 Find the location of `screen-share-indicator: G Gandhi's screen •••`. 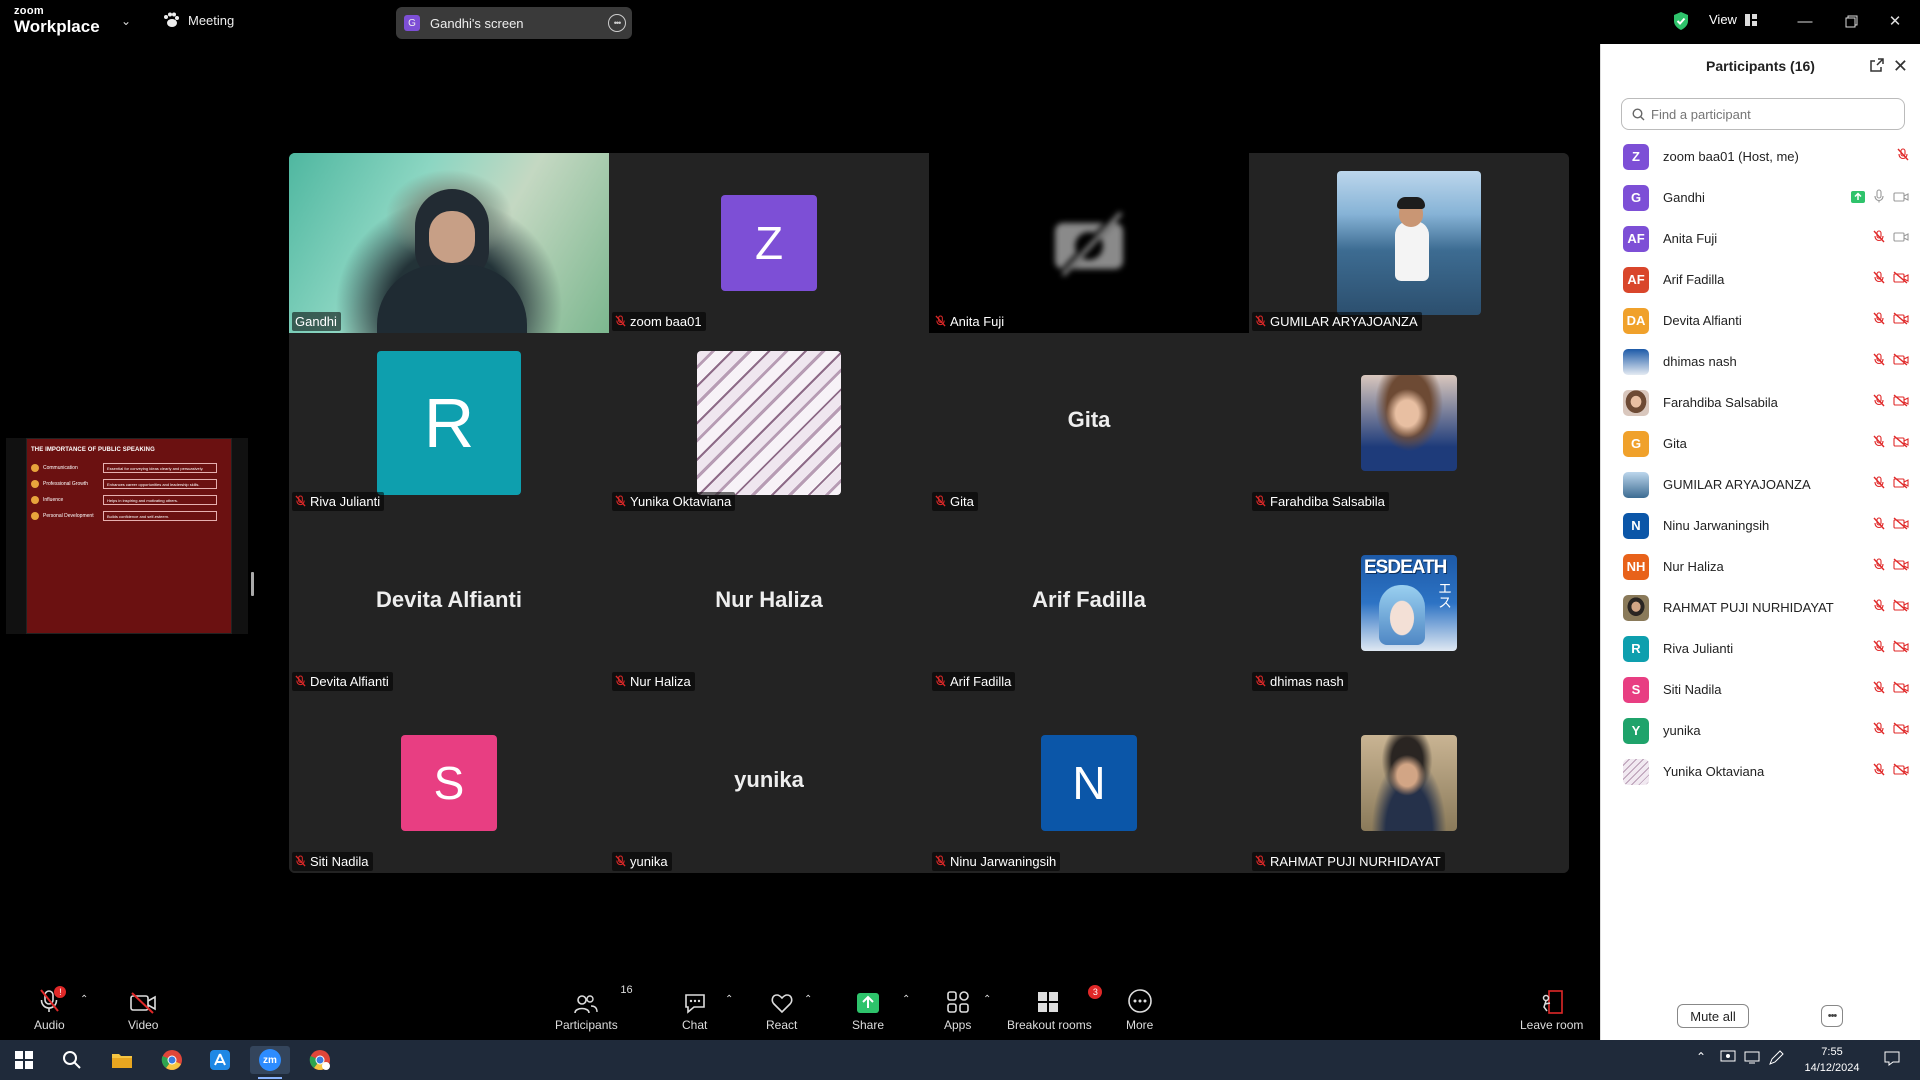

screen-share-indicator: G Gandhi's screen ••• is located at coordinates (514, 23).